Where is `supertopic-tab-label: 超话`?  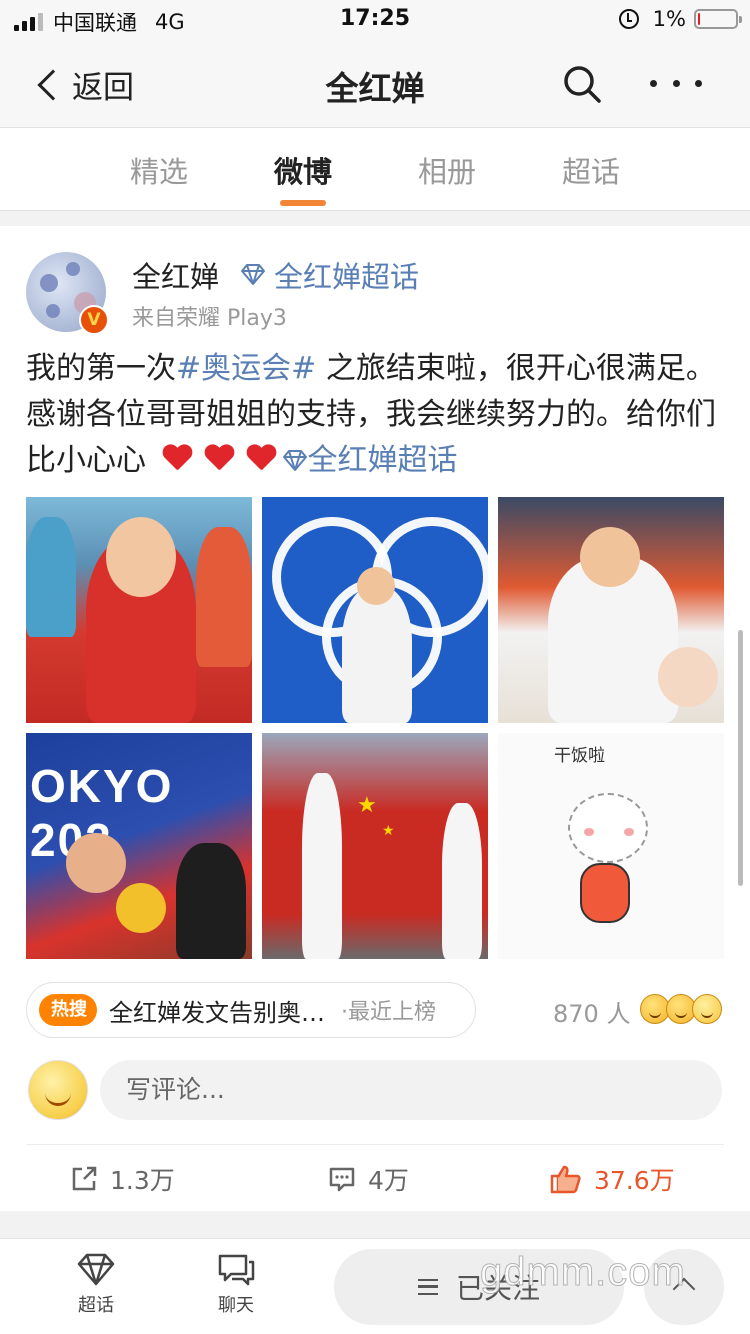
supertopic-tab-label: 超话 is located at coordinates (96, 1305).